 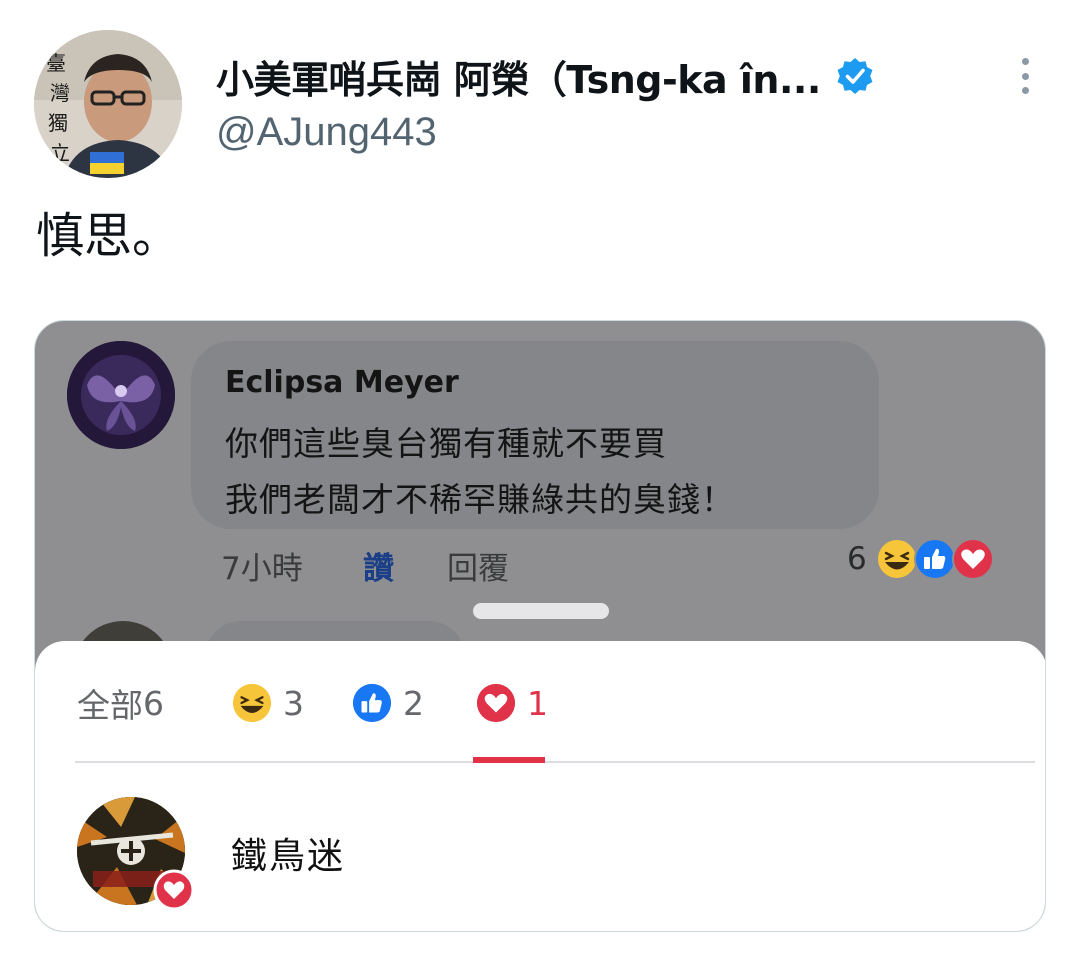 I want to click on tab-count: 2, so click(x=413, y=703).